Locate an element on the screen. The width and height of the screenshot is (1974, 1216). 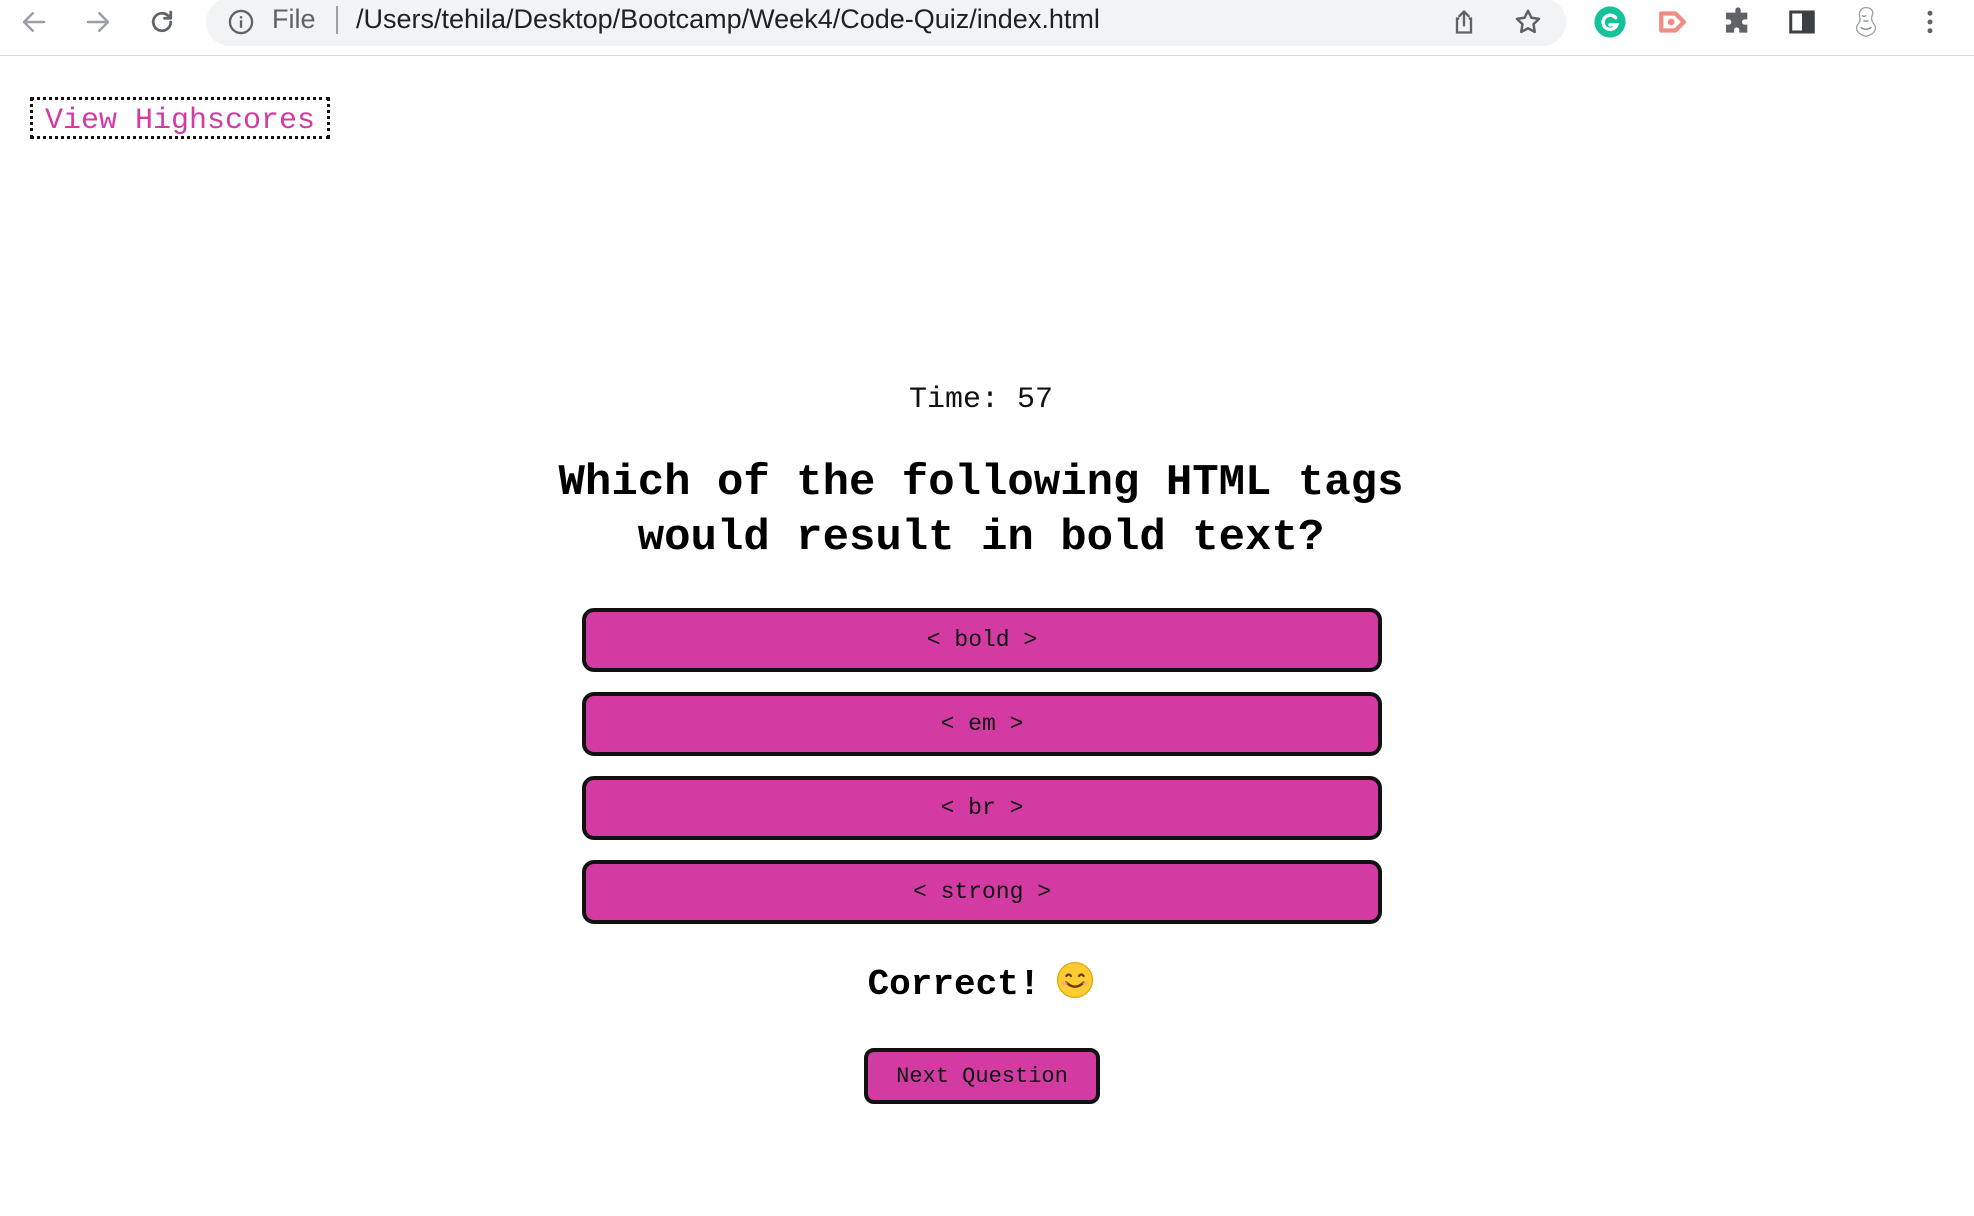
answer-button-2: < em > is located at coordinates (982, 724).